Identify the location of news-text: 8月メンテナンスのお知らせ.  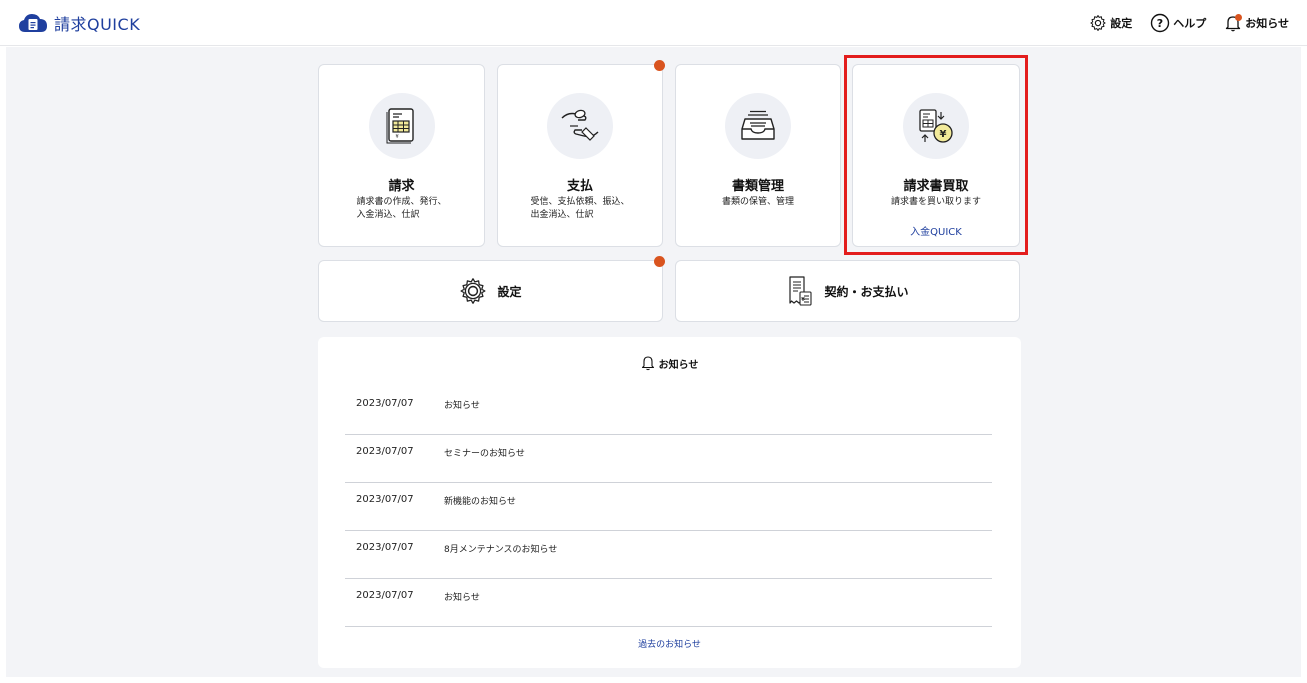
(501, 550).